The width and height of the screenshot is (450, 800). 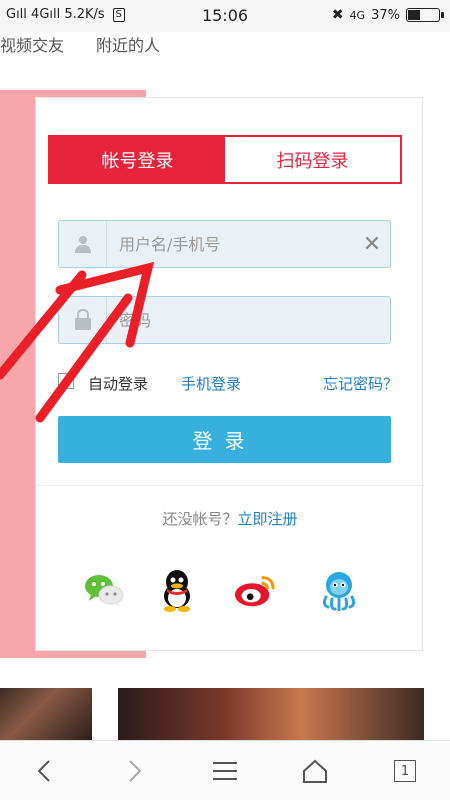 I want to click on game-thumbnail-left, so click(x=46, y=714).